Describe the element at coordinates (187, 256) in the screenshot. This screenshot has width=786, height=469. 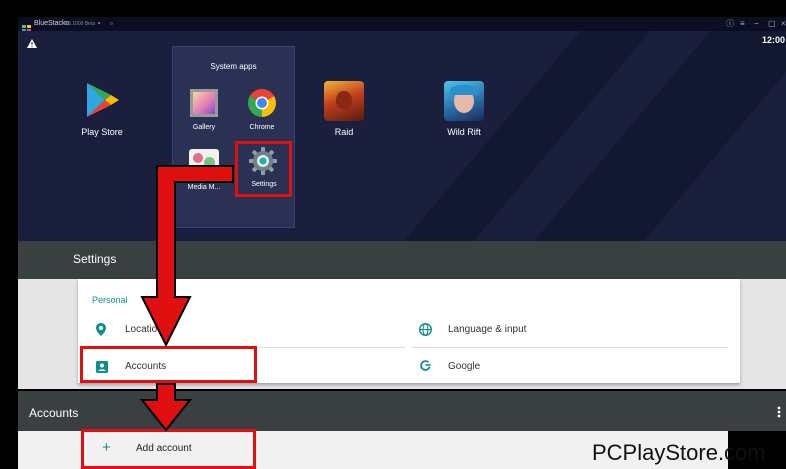
I see `arrow-to-accounts` at that location.